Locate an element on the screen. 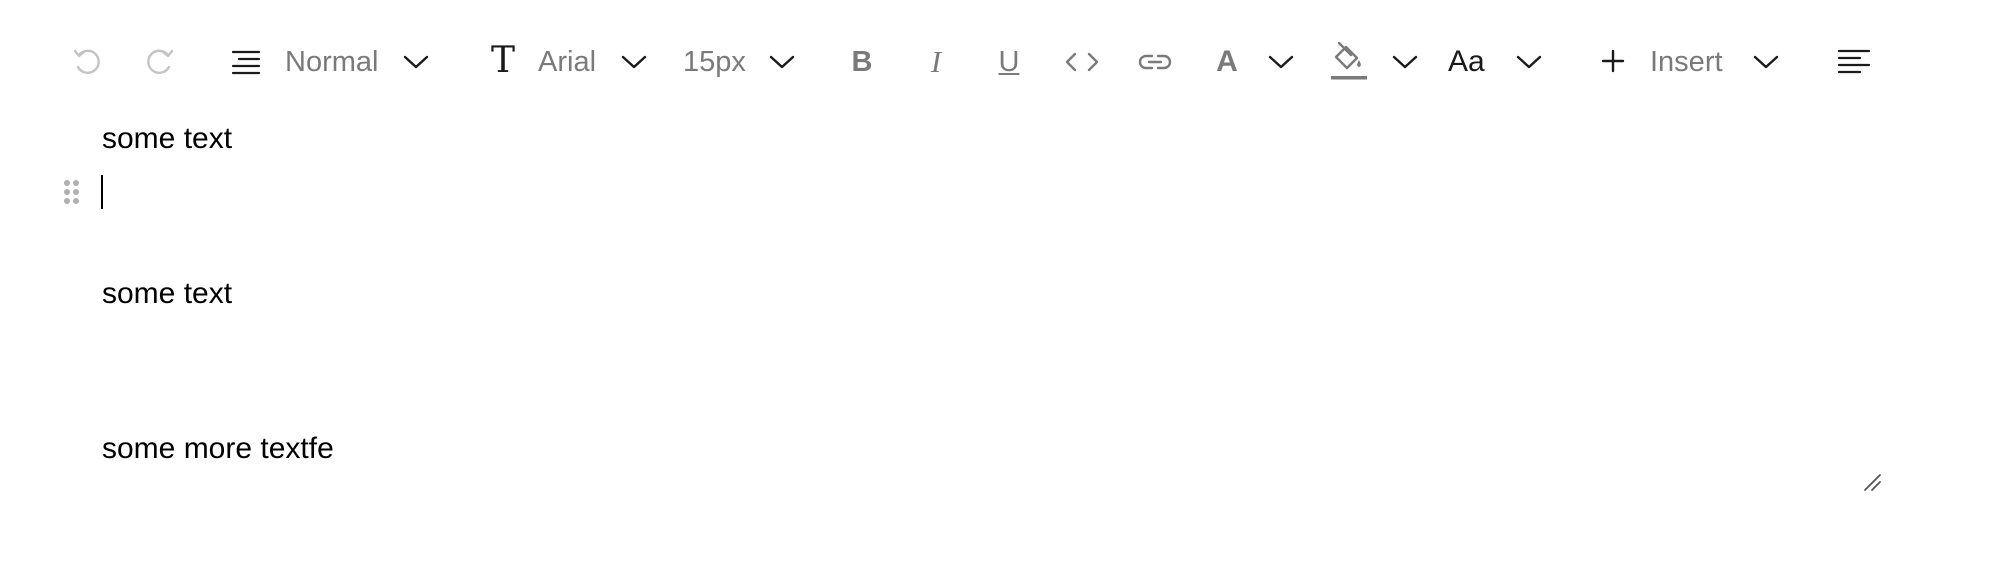 The image size is (2014, 568). code-button is located at coordinates (1082, 62).